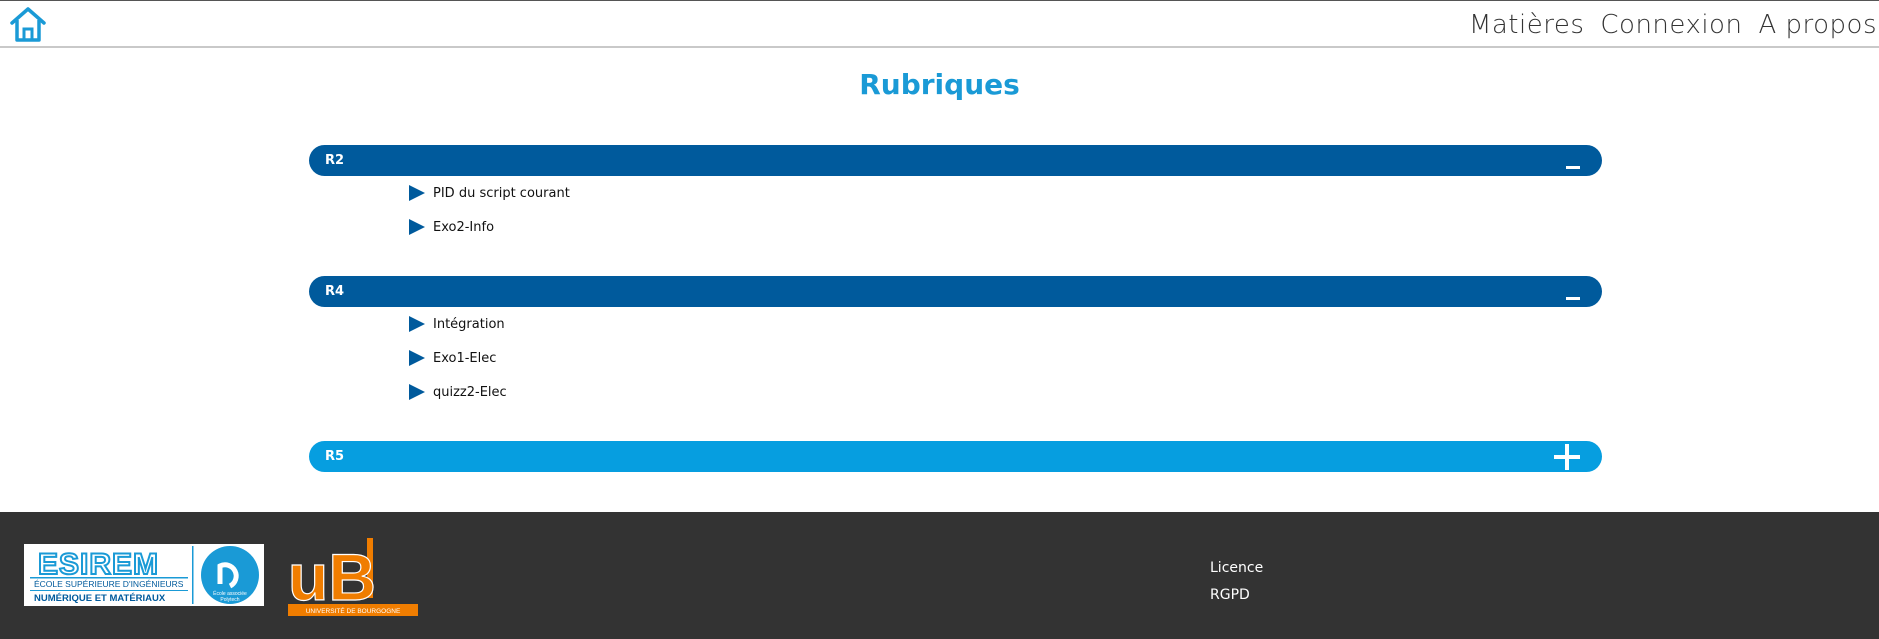  I want to click on item-label: Exo2-Info, so click(464, 227).